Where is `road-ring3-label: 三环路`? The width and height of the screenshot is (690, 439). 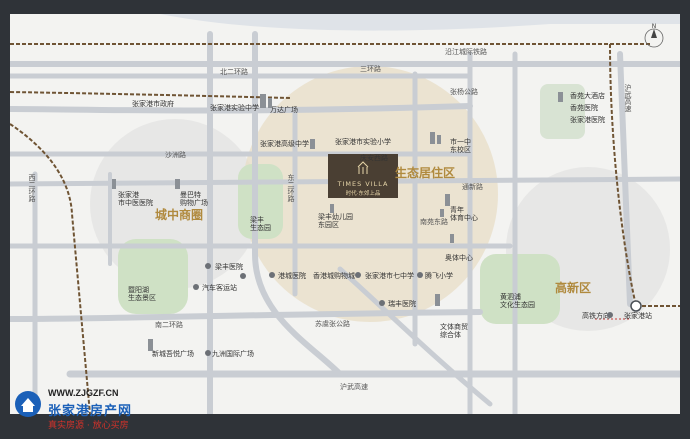 road-ring3-label: 三环路 is located at coordinates (370, 68).